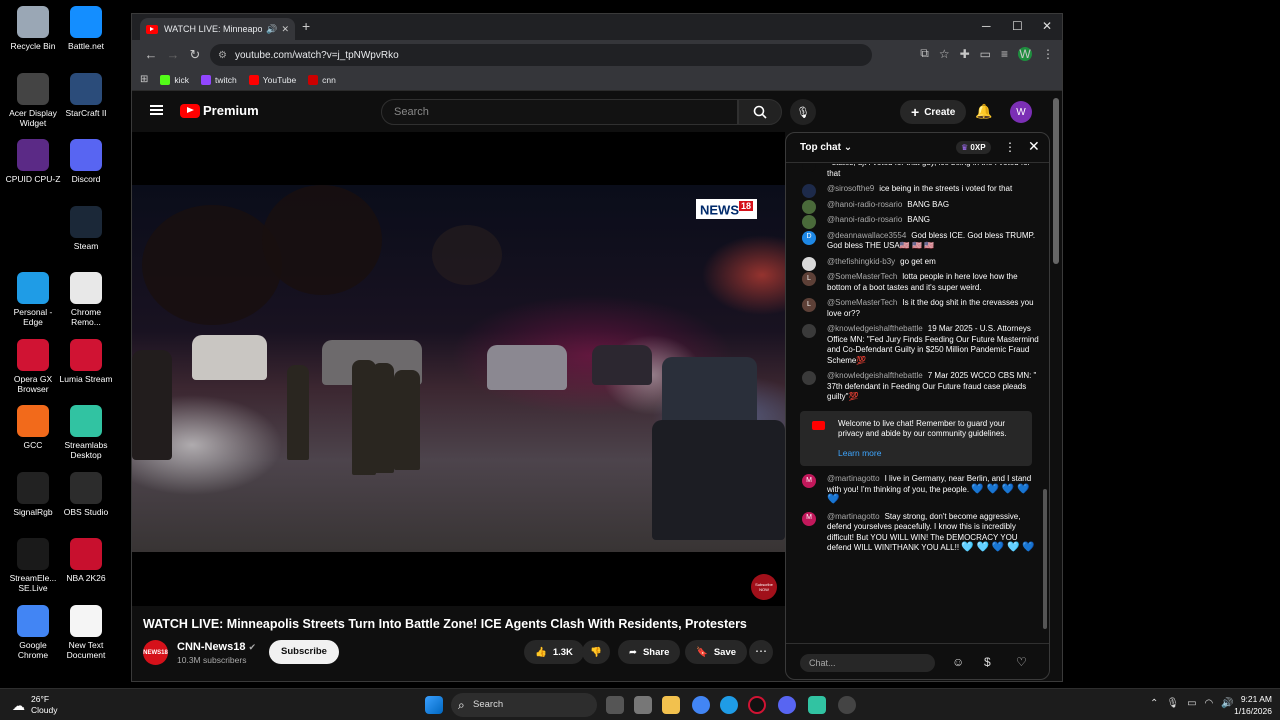  What do you see at coordinates (524, 705) in the screenshot?
I see `taskbar-search: Search` at bounding box center [524, 705].